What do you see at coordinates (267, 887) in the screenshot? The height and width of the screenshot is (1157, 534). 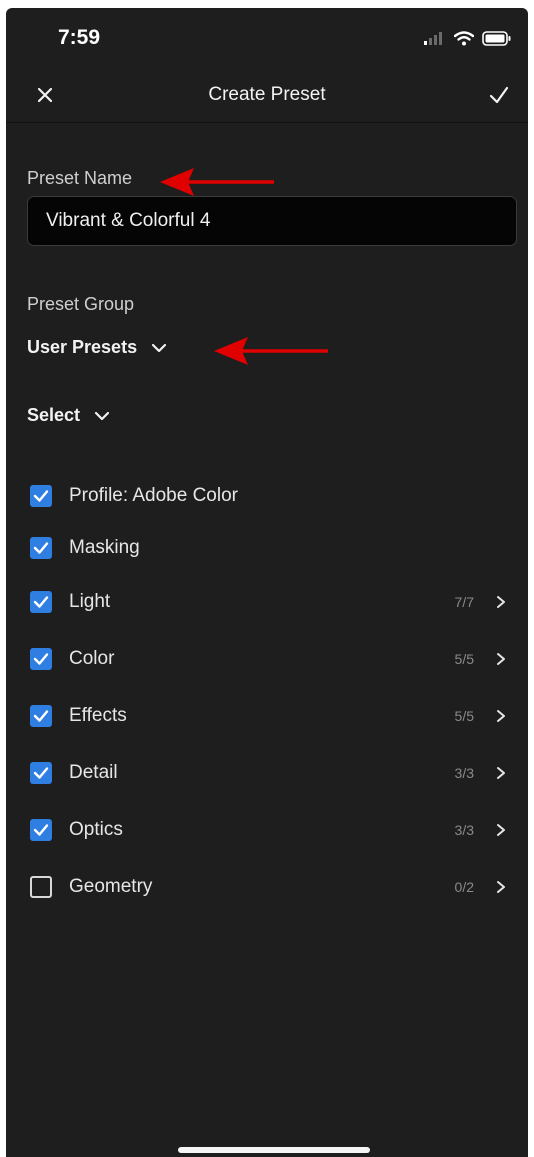 I see `list-item-geometry: Geometry 0/2` at bounding box center [267, 887].